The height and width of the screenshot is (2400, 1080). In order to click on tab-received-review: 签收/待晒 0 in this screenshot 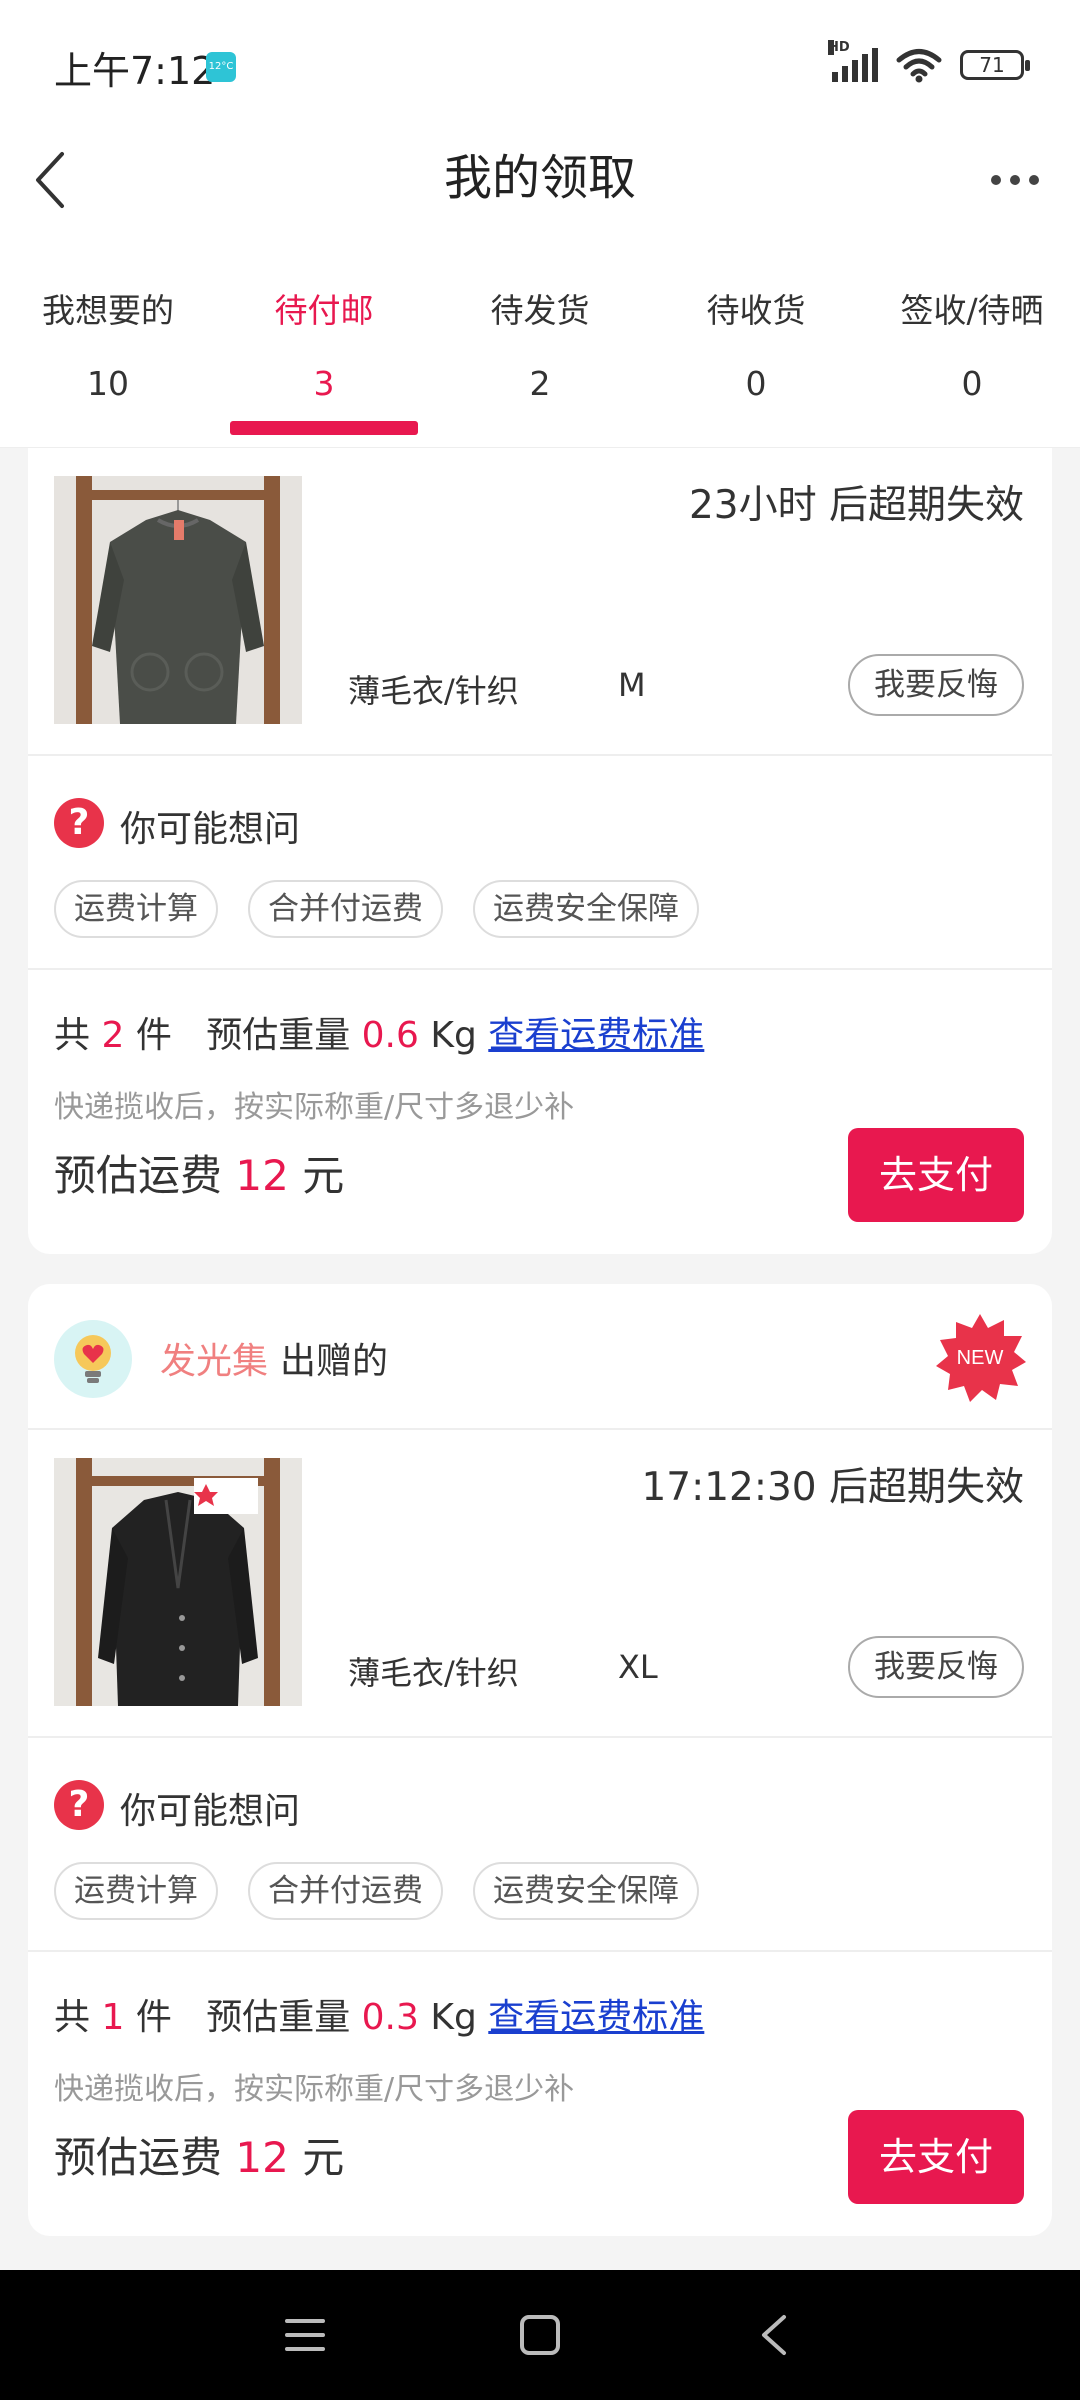, I will do `click(972, 358)`.